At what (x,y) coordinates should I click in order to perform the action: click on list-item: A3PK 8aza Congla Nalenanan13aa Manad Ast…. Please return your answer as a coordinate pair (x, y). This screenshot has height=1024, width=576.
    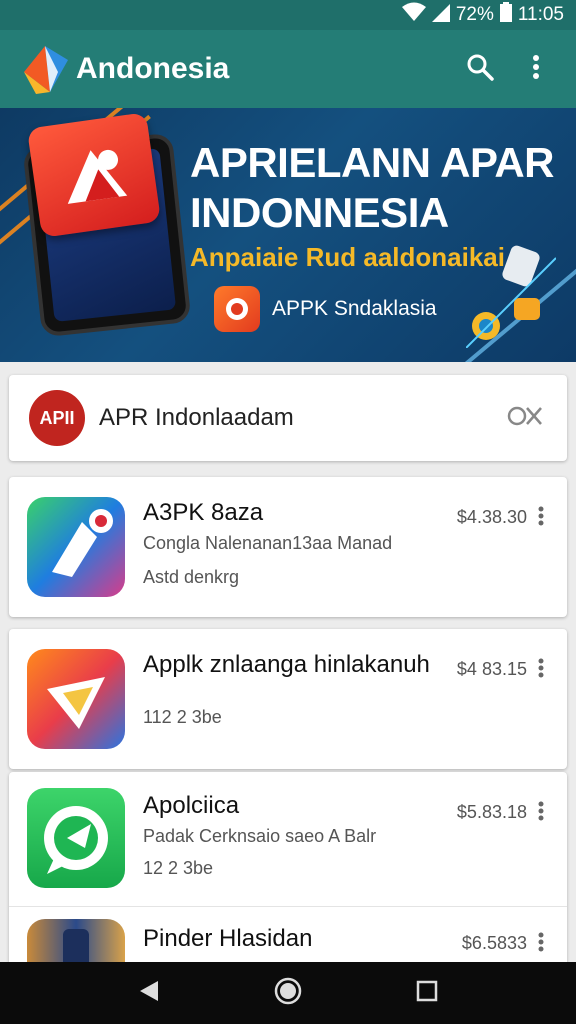
    Looking at the image, I should click on (288, 547).